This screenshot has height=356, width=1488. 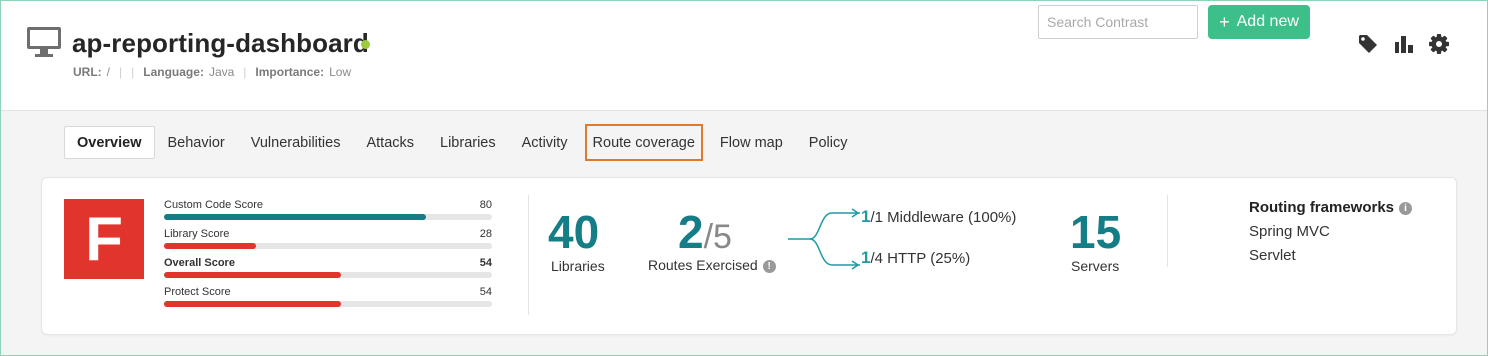 What do you see at coordinates (199, 263) in the screenshot?
I see `score-label: Overall Score` at bounding box center [199, 263].